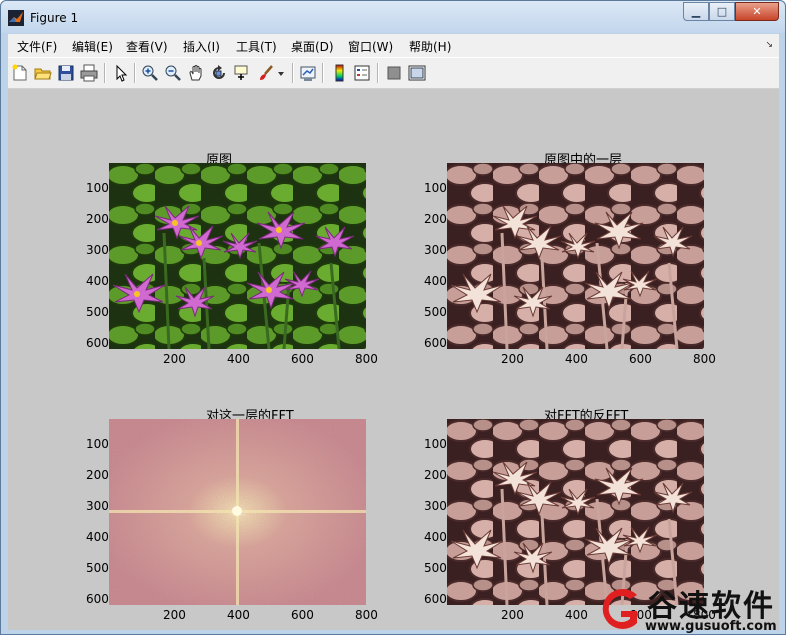 Image resolution: width=786 pixels, height=636 pixels. I want to click on subplot-4-xtick: 200, so click(512, 615).